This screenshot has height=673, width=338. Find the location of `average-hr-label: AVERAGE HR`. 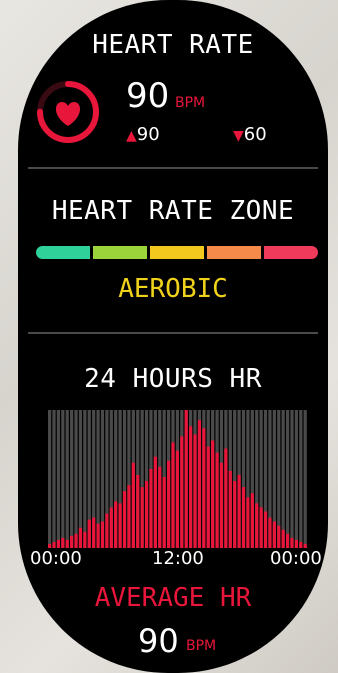

average-hr-label: AVERAGE HR is located at coordinates (173, 598).